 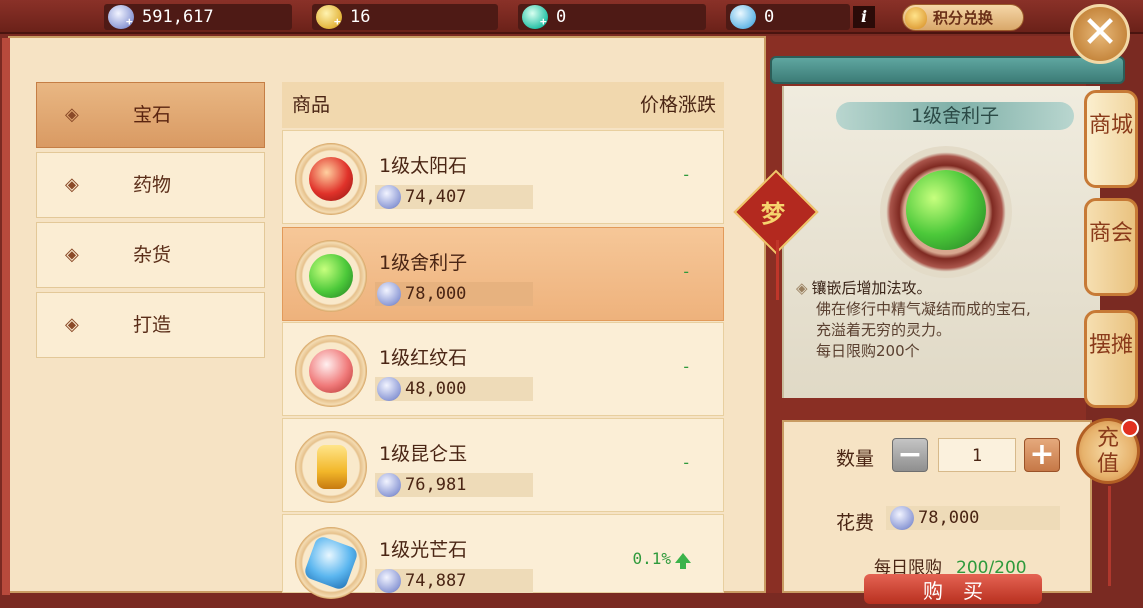 What do you see at coordinates (855, 459) in the screenshot?
I see `quantity-label: 数量` at bounding box center [855, 459].